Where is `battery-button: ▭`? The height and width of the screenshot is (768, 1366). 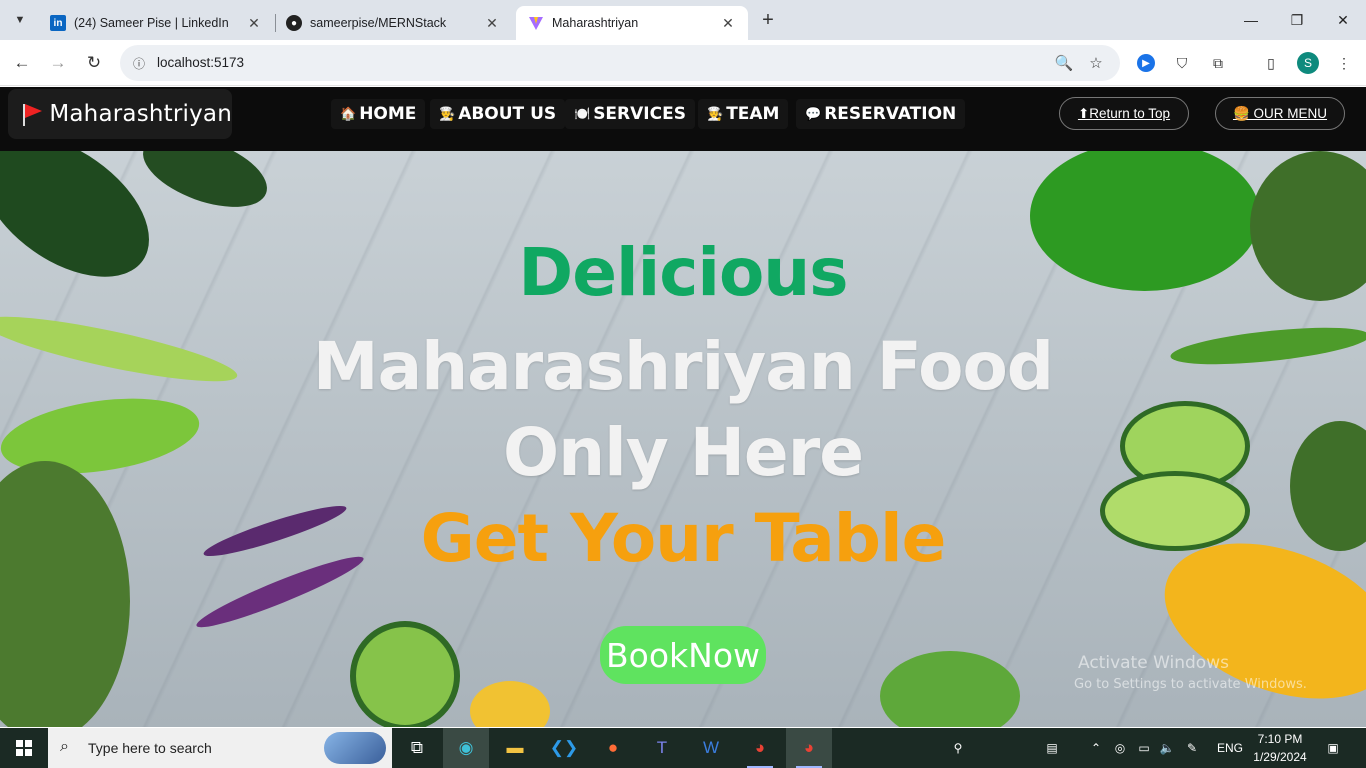
battery-button: ▭ is located at coordinates (1144, 748).